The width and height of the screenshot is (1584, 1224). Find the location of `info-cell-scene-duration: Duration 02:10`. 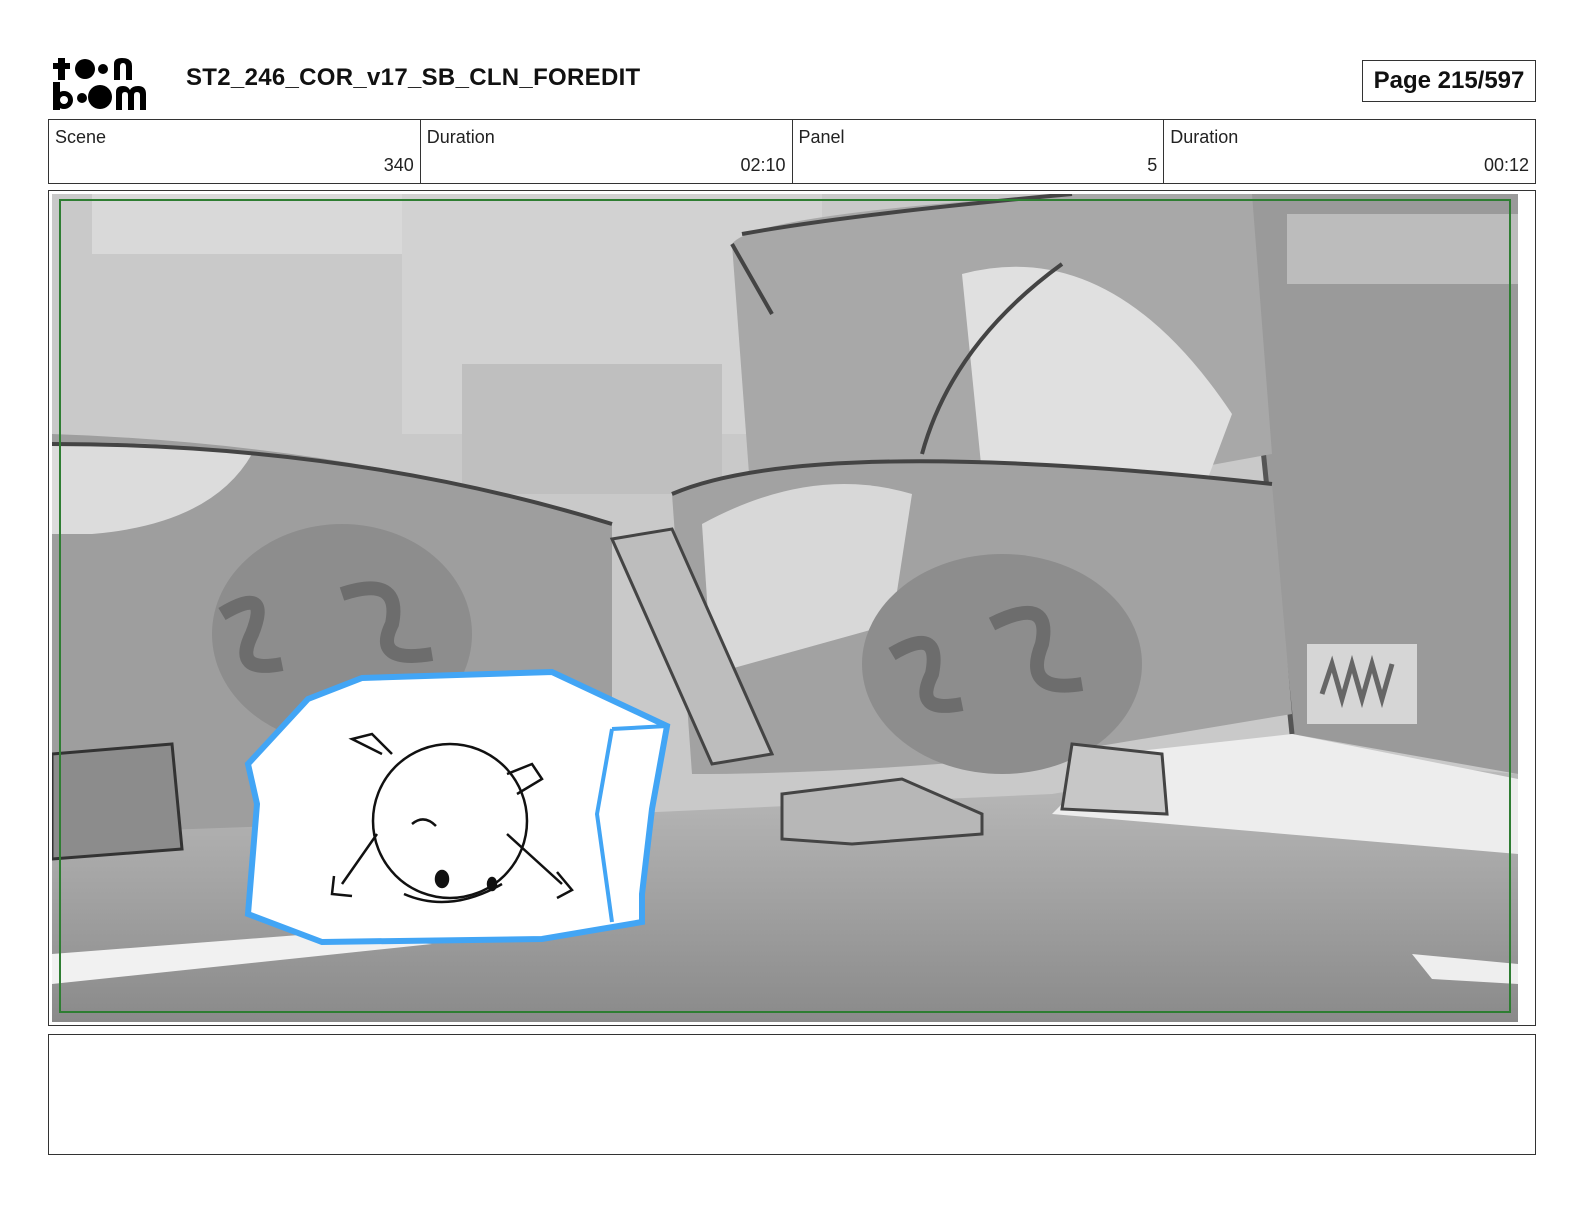

info-cell-scene-duration: Duration 02:10 is located at coordinates (607, 151).